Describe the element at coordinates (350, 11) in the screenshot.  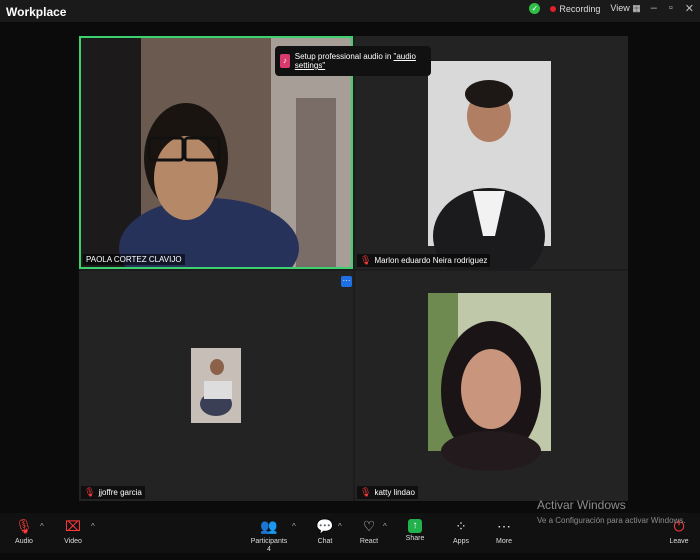
I see `title-bar: Workplace ✓ Recording View ▦ – ▫ ✕` at that location.